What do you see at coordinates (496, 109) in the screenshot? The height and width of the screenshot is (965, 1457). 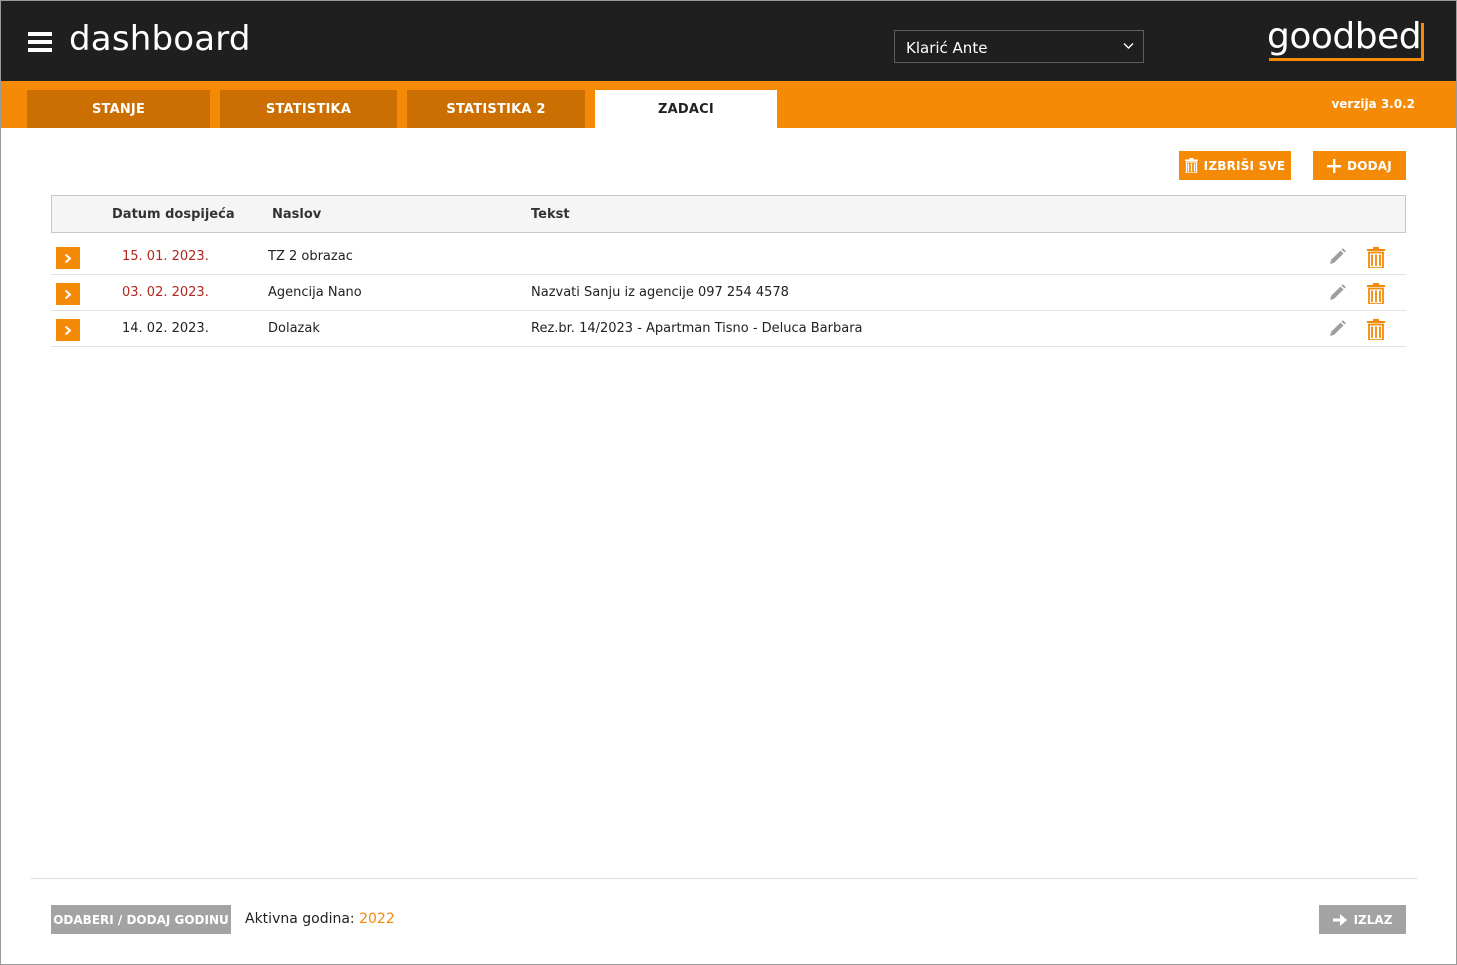 I see `tab-statistika-2: STATISTIKA 2` at bounding box center [496, 109].